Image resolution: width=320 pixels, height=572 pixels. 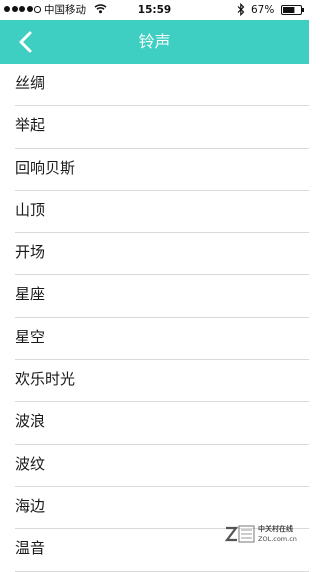 I want to click on ringtone-item: 波浪, so click(x=162, y=423).